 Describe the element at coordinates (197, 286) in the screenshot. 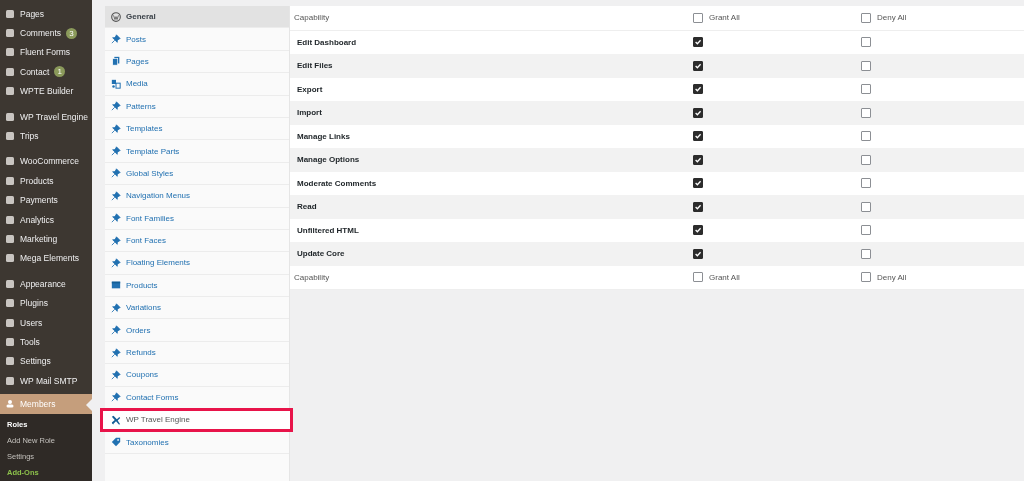

I see `capability-tab: Products` at that location.